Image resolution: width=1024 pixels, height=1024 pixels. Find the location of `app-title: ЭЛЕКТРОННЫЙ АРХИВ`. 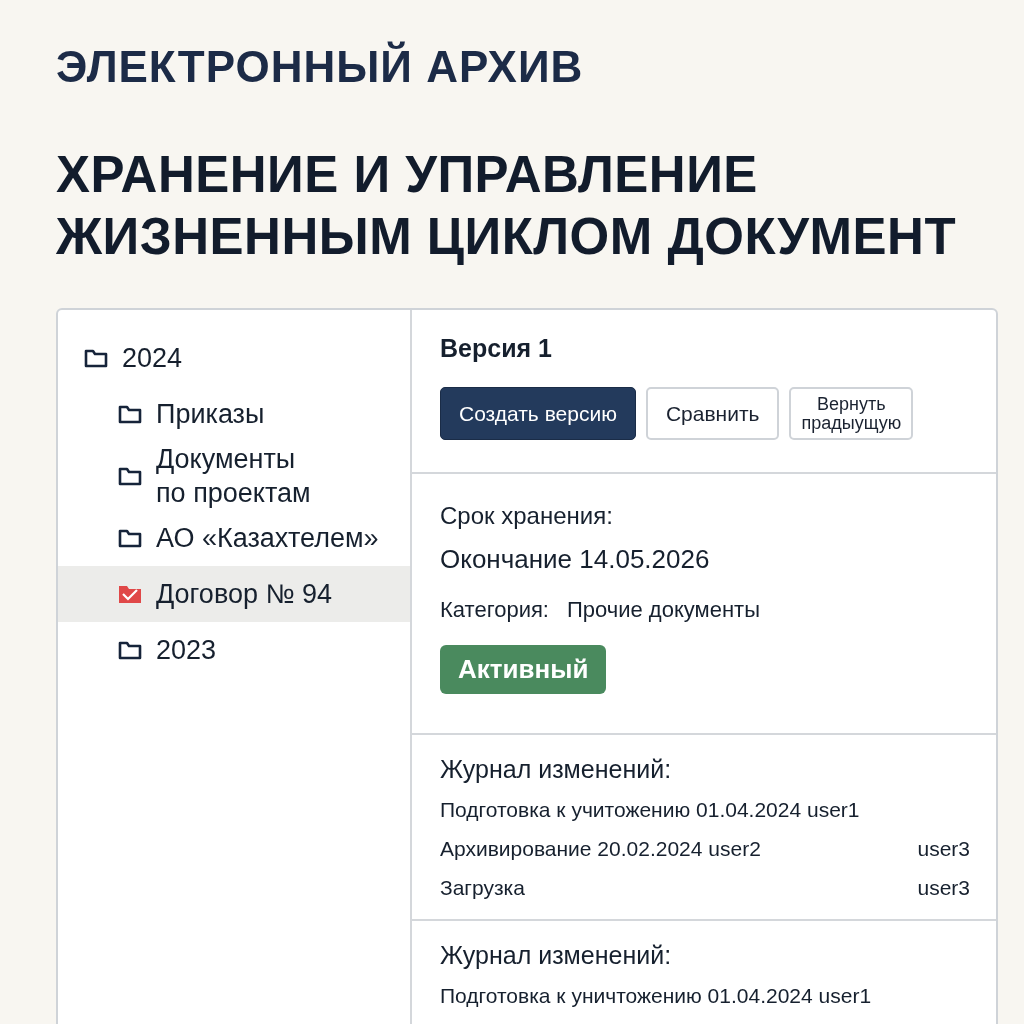

app-title: ЭЛЕКТРОННЫЙ АРХИВ is located at coordinates (320, 67).